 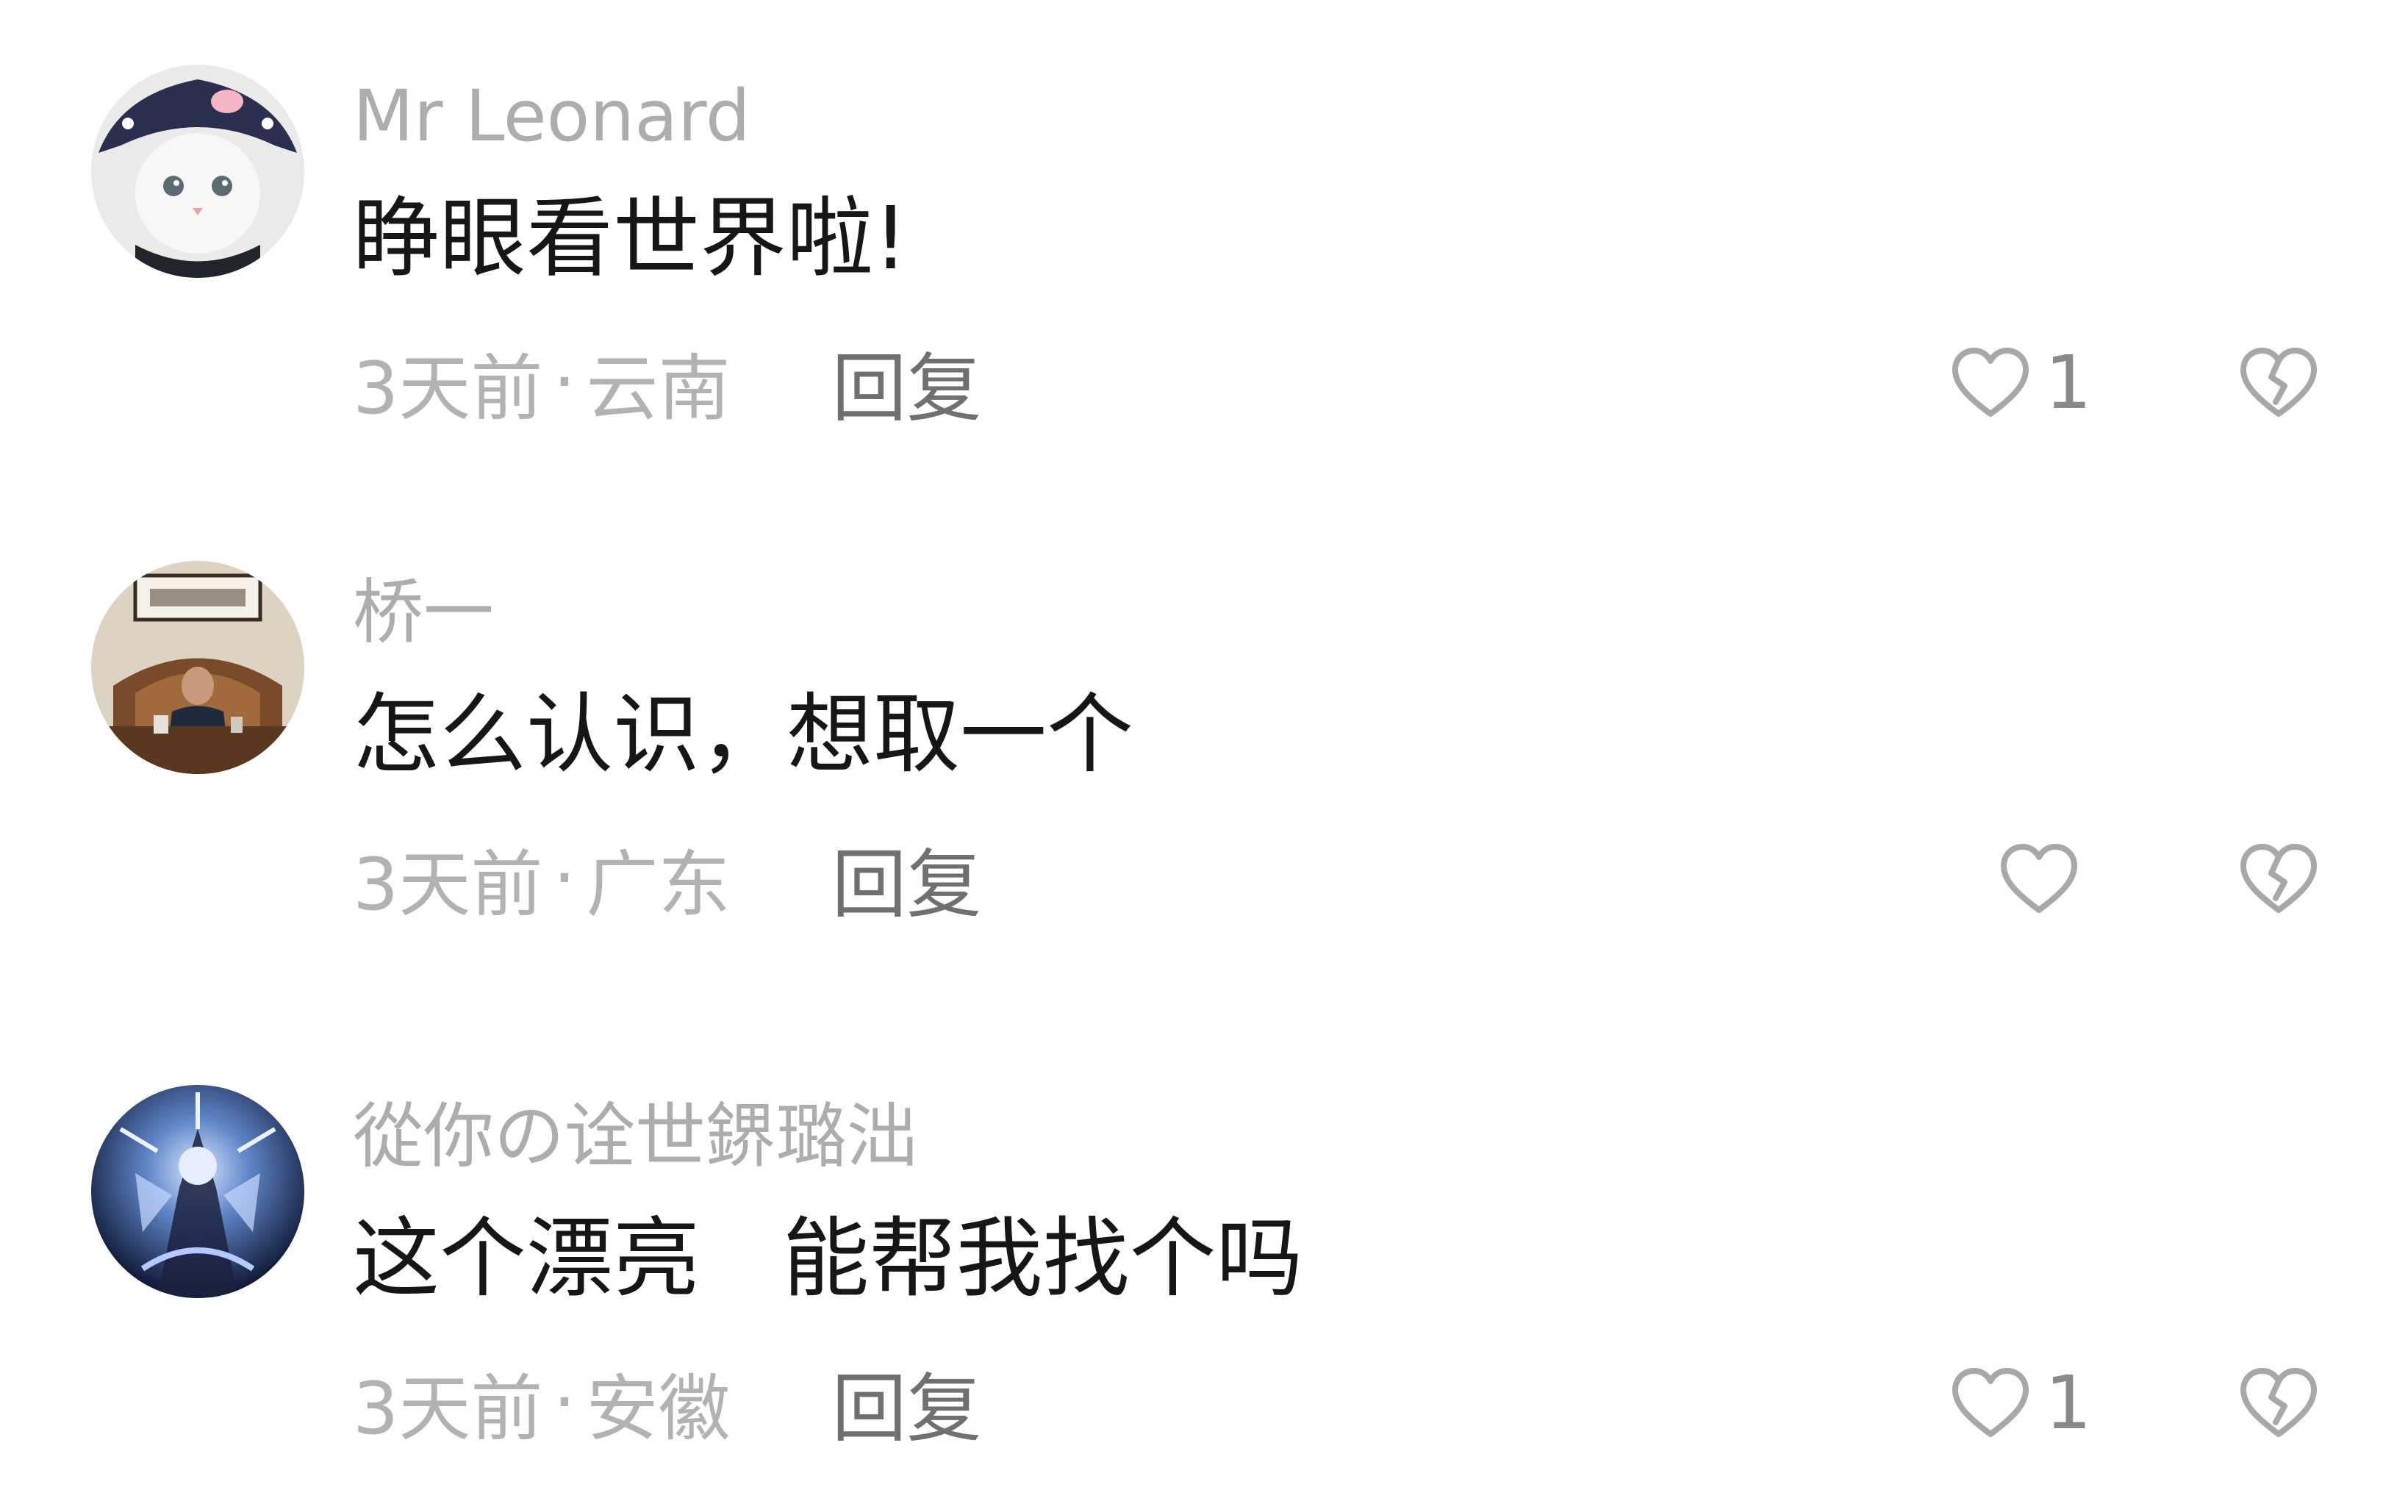 I want to click on username: 桥一, so click(x=424, y=612).